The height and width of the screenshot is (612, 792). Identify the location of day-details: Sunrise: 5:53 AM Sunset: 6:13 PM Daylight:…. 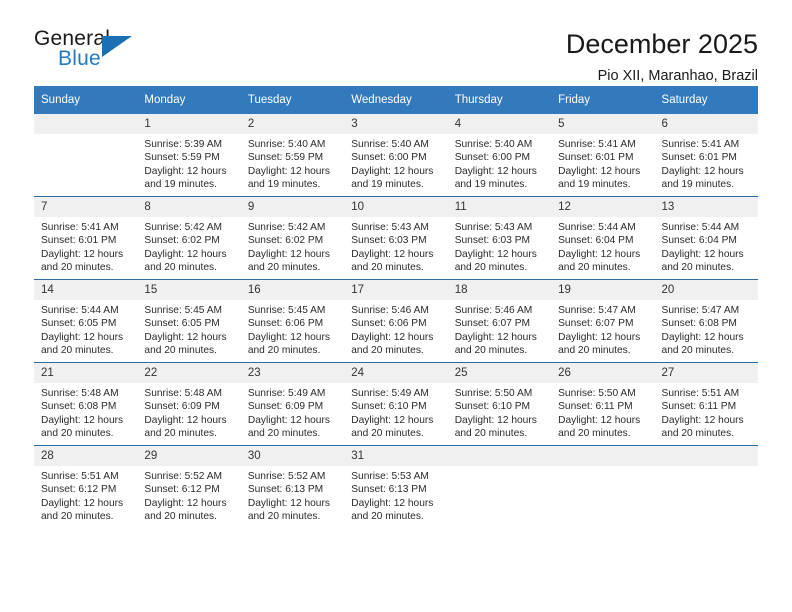
(395, 495).